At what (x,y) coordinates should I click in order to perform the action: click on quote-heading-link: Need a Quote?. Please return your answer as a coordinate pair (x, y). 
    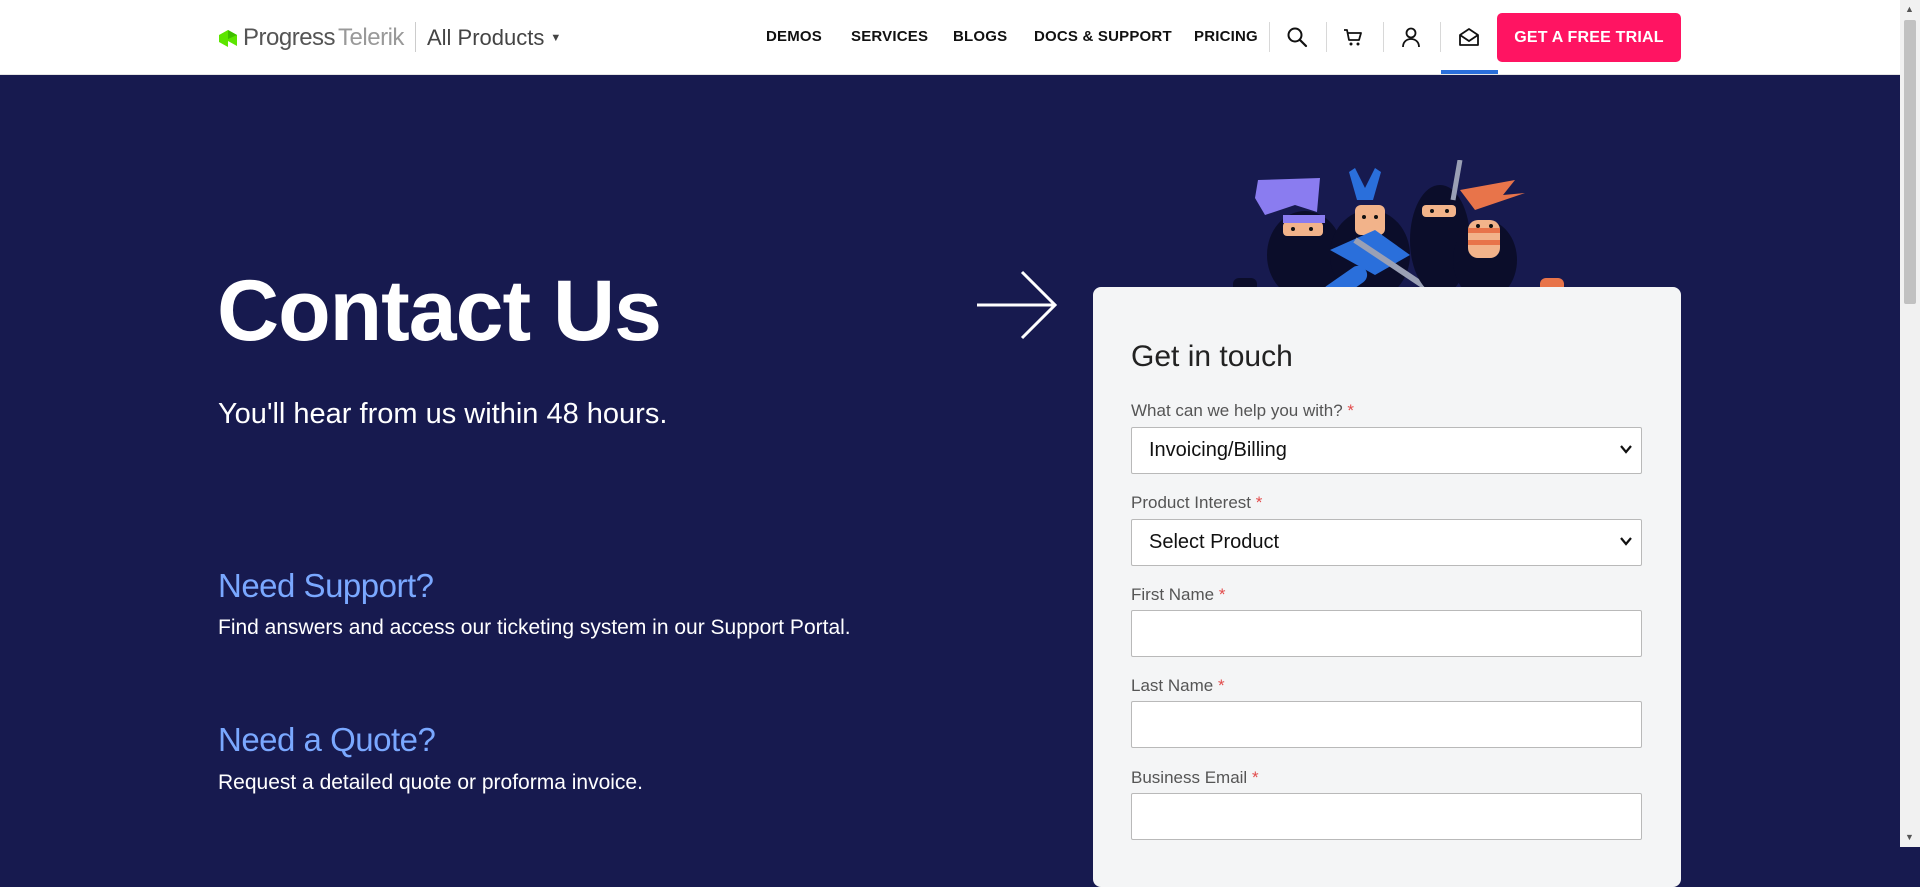
    Looking at the image, I should click on (327, 740).